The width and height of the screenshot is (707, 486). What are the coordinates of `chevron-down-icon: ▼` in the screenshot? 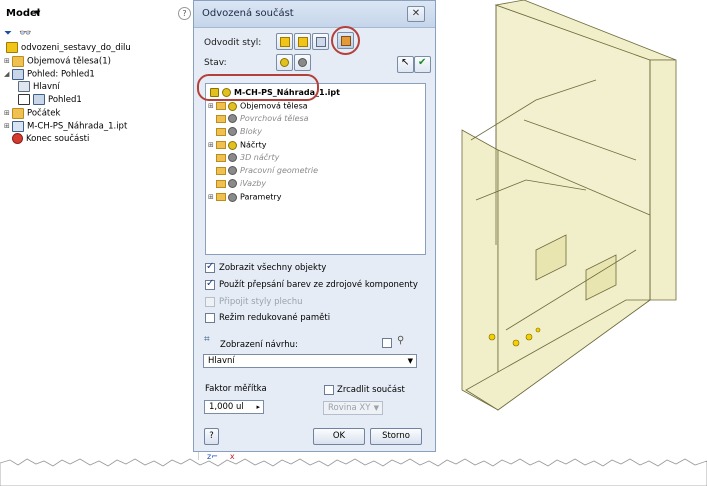 It's located at (37, 13).